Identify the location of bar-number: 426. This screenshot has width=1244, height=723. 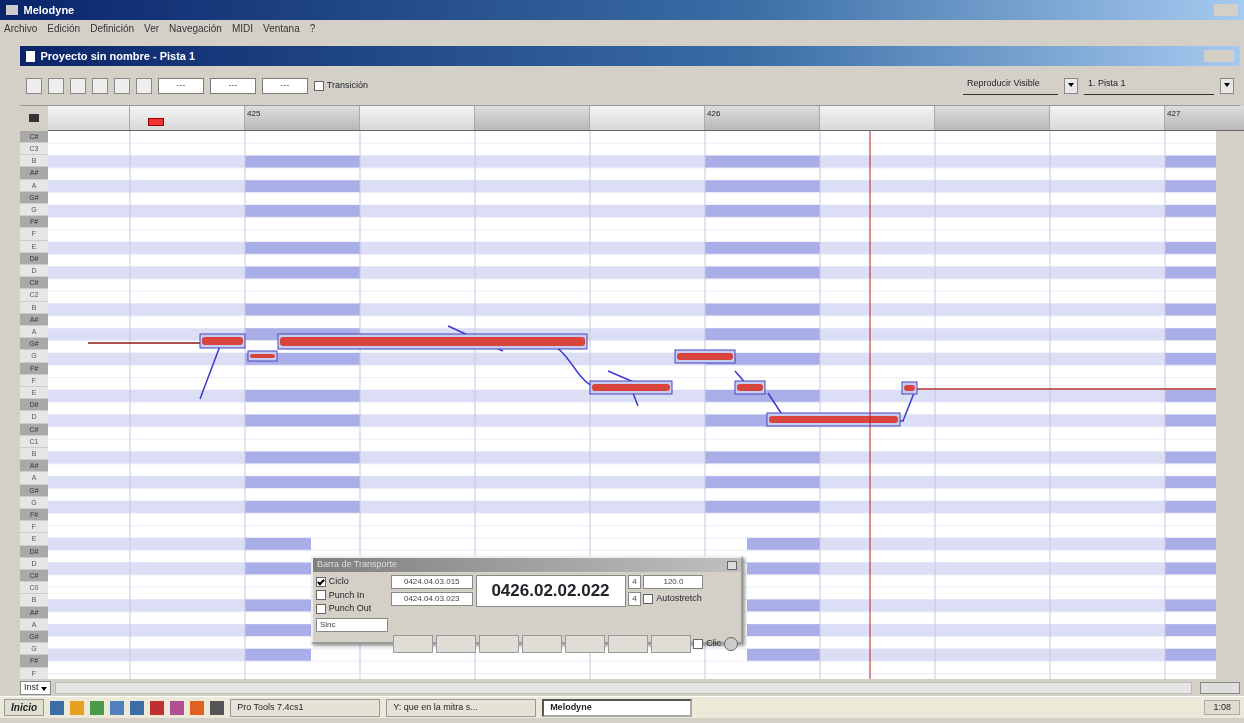
(714, 113).